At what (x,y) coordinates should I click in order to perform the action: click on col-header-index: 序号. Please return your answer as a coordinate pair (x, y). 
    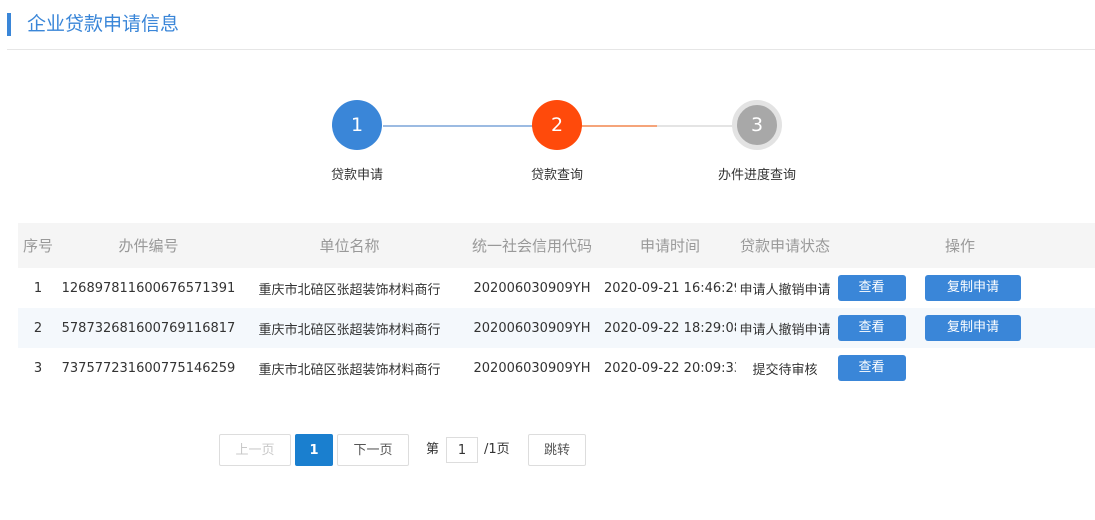
    Looking at the image, I should click on (38, 245).